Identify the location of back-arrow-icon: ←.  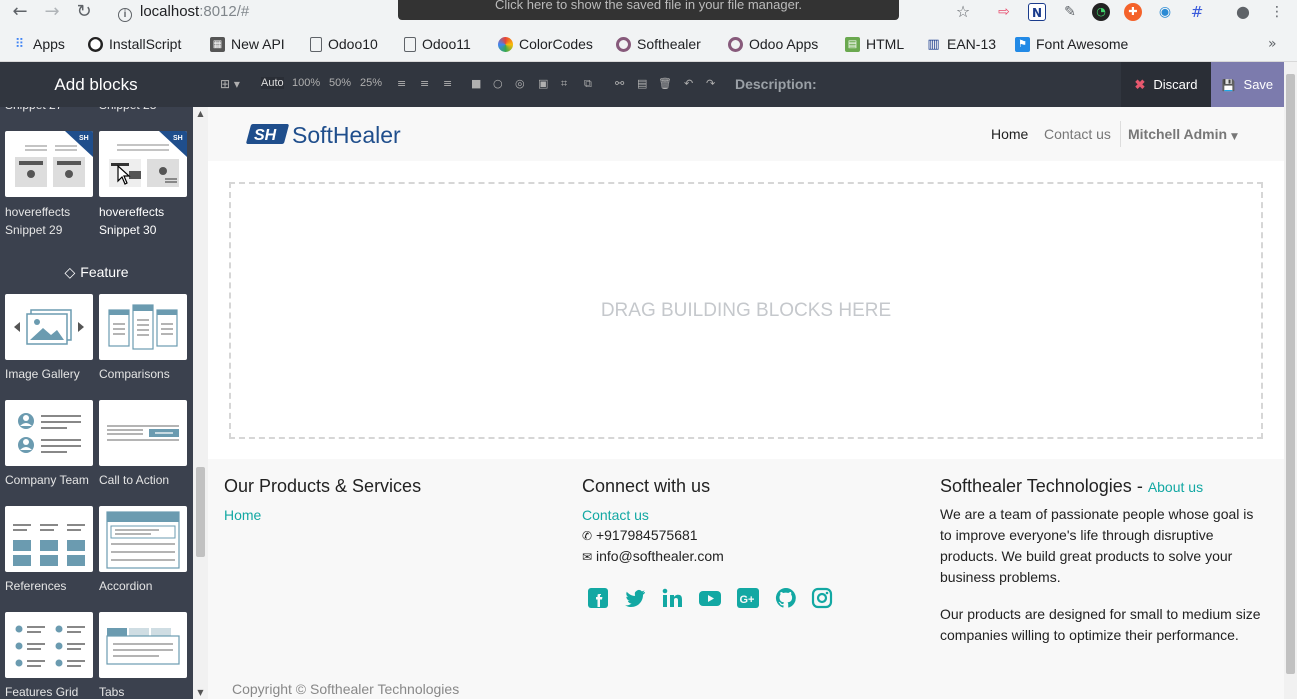
(20, 12).